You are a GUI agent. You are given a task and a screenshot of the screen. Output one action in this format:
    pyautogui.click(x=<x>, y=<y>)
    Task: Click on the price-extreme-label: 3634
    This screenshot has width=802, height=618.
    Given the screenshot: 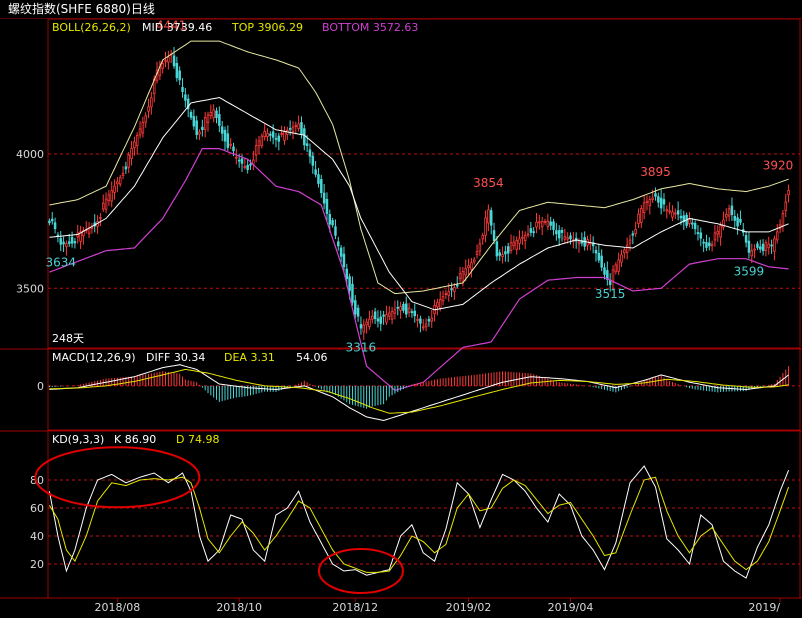 What is the action you would take?
    pyautogui.click(x=60, y=262)
    